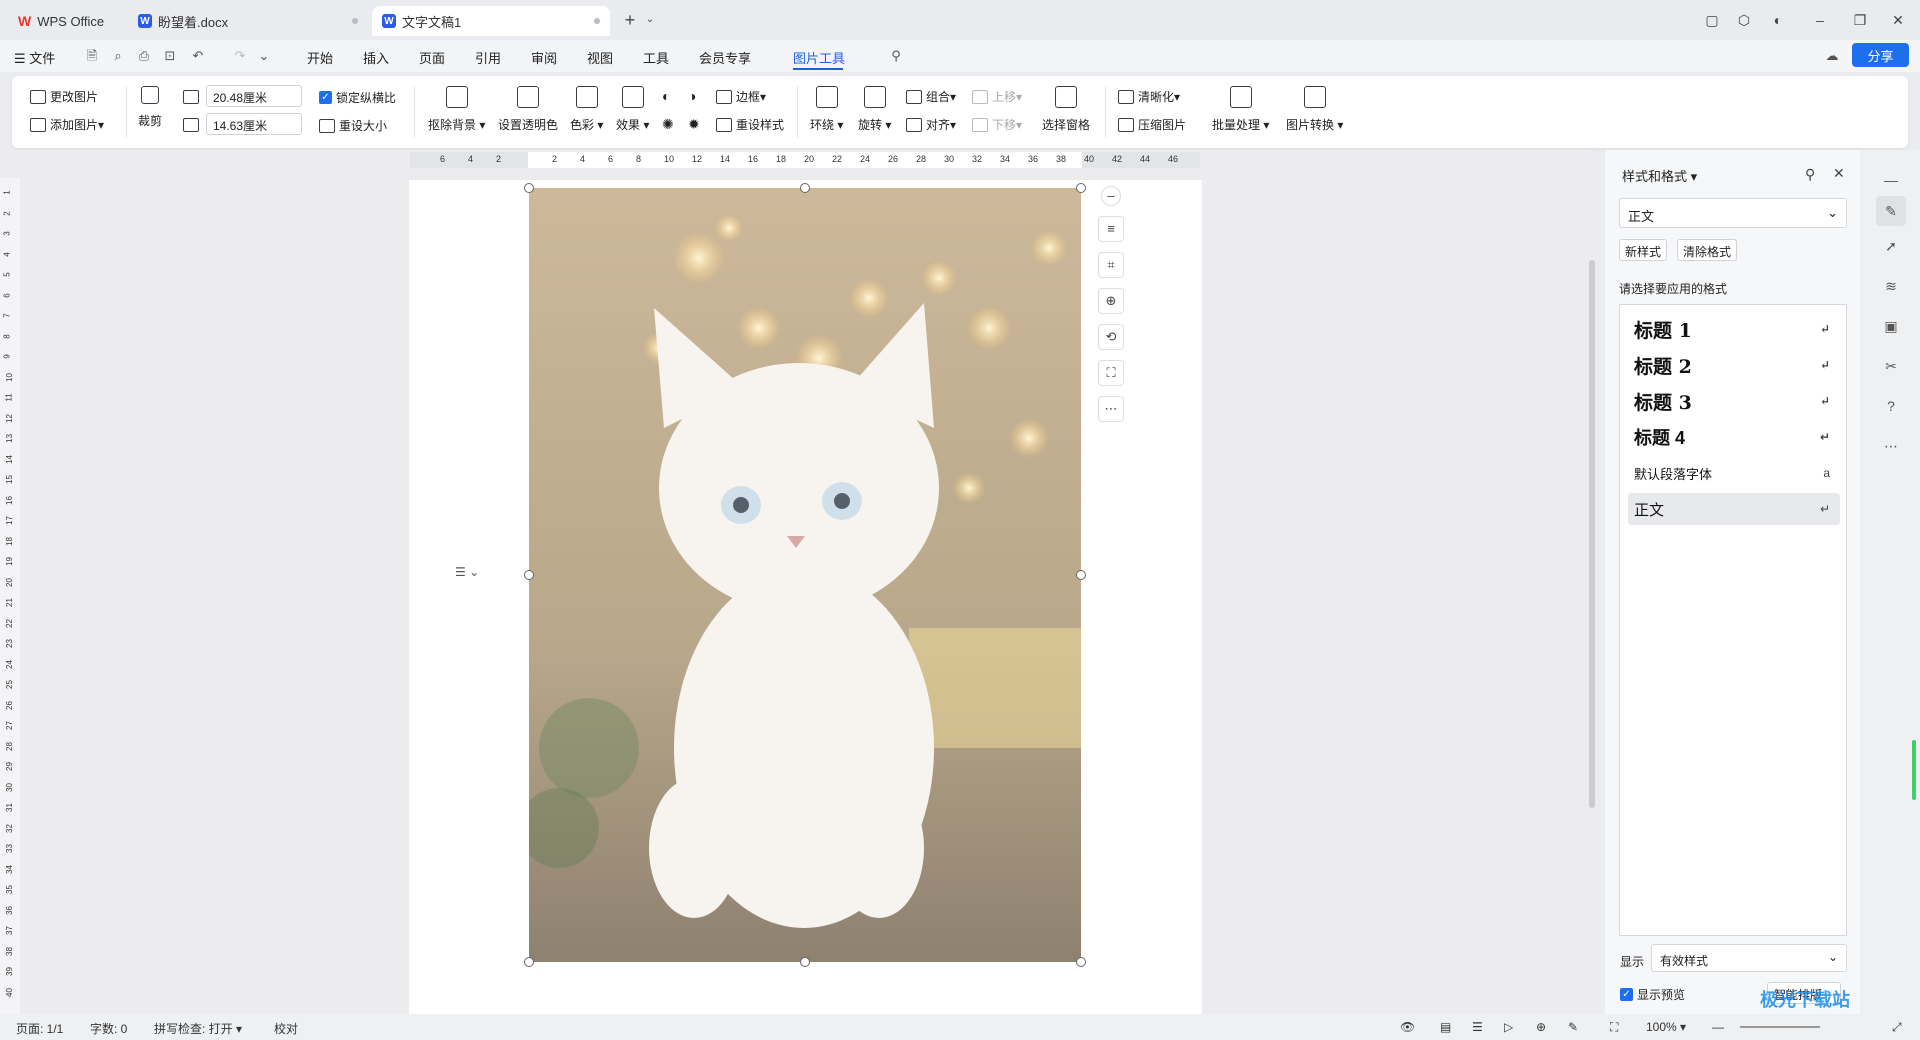 This screenshot has width=1920, height=1040. I want to click on redo-icon: ↷, so click(240, 56).